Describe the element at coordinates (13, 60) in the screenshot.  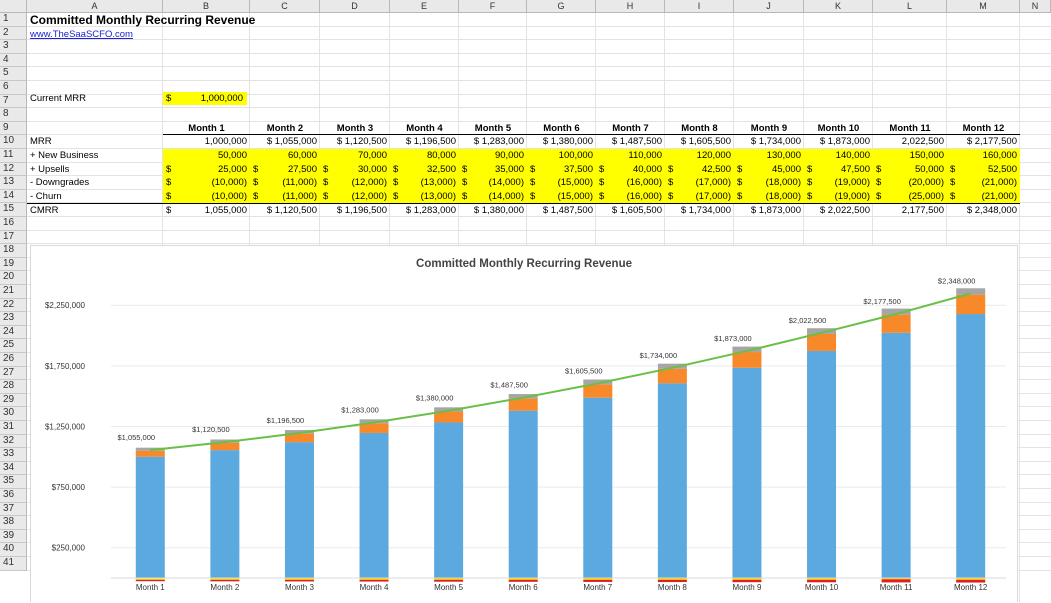
I see `row-header-4: 4` at that location.